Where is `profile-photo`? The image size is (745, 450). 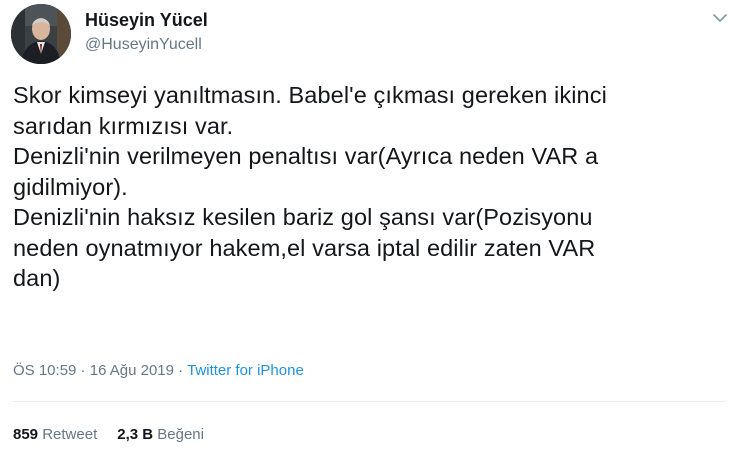
profile-photo is located at coordinates (41, 34).